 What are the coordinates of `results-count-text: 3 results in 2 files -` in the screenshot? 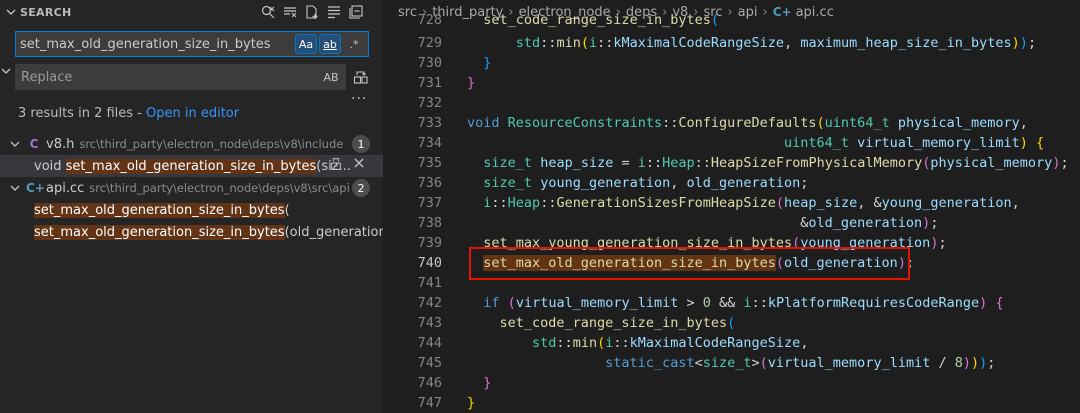 It's located at (82, 113).